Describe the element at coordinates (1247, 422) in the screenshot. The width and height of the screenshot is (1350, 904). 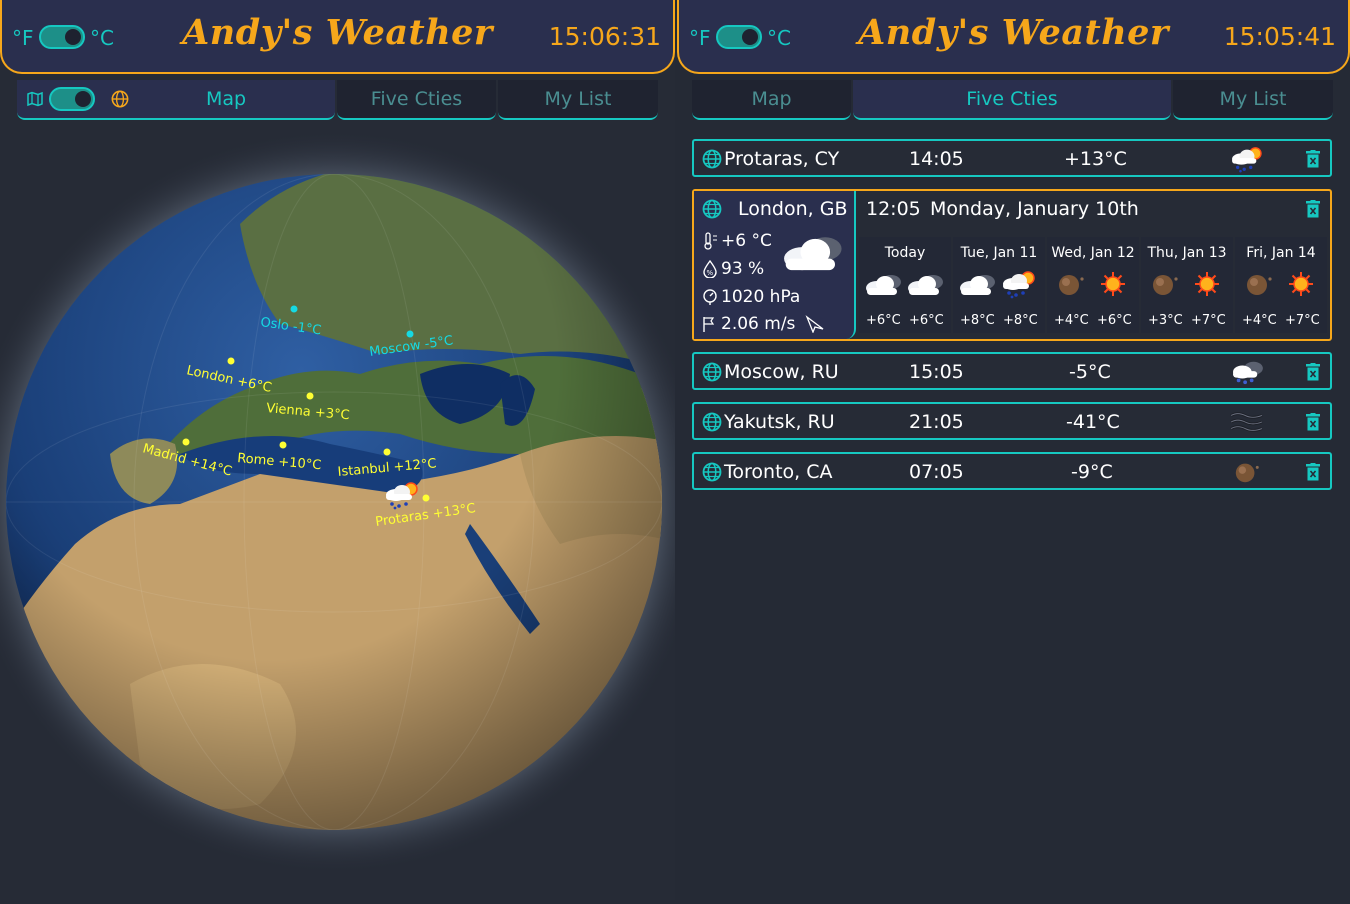
I see `fog-icon` at that location.